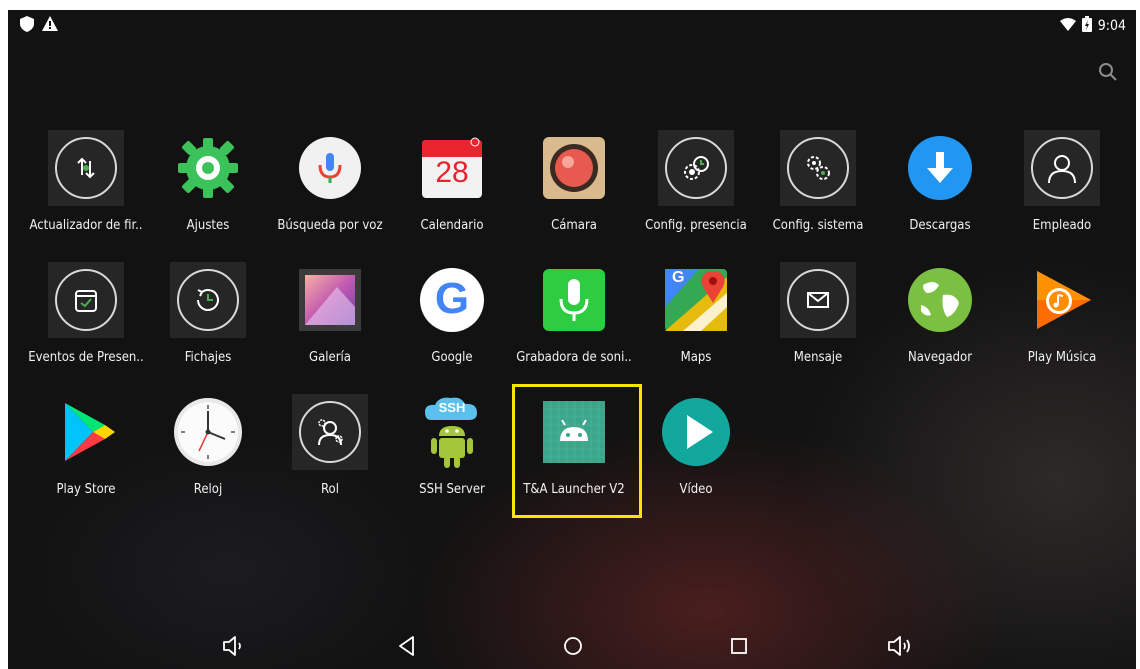 Image resolution: width=1140 pixels, height=669 pixels. I want to click on status-time: 9:04, so click(1111, 26).